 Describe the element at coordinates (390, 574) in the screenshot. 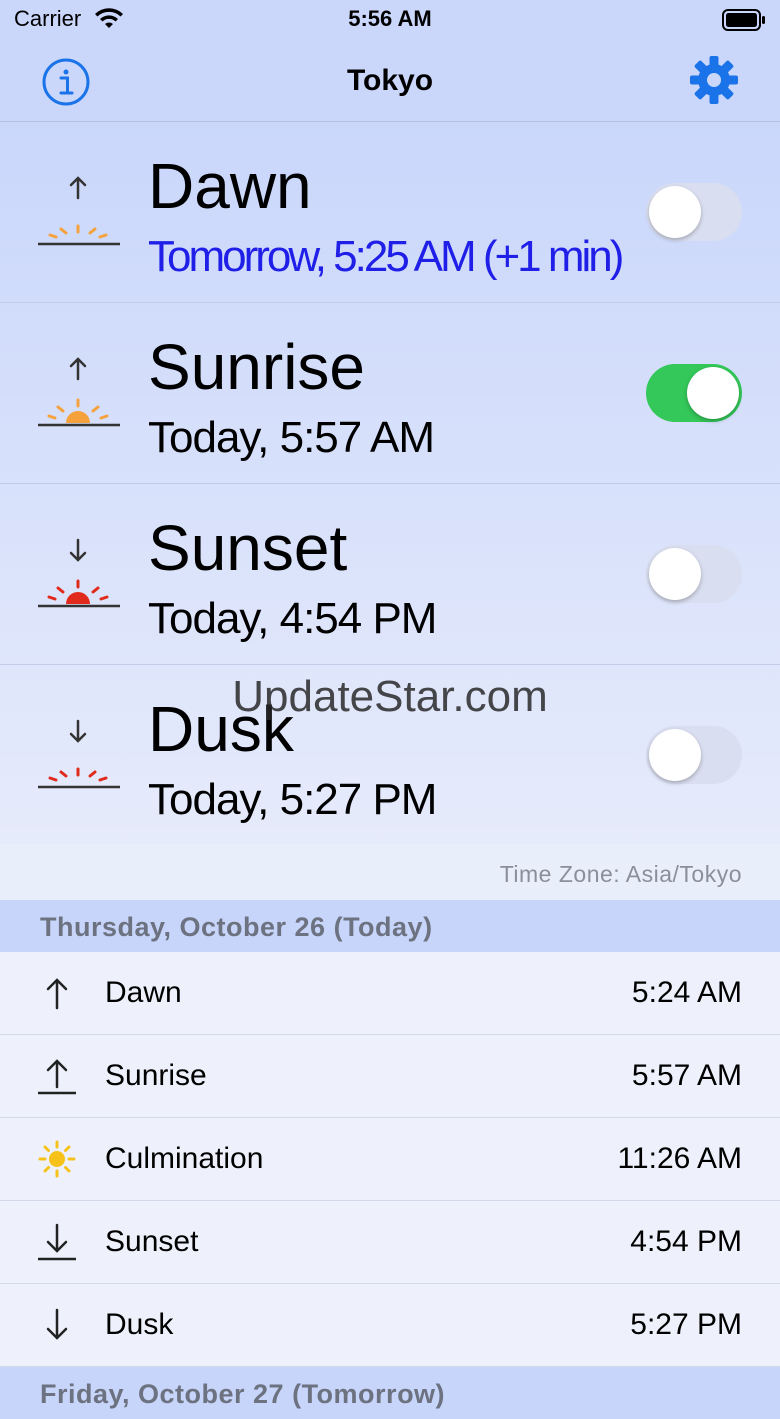

I see `event-row-sunset: Sunset Today, 4:54 PM` at that location.